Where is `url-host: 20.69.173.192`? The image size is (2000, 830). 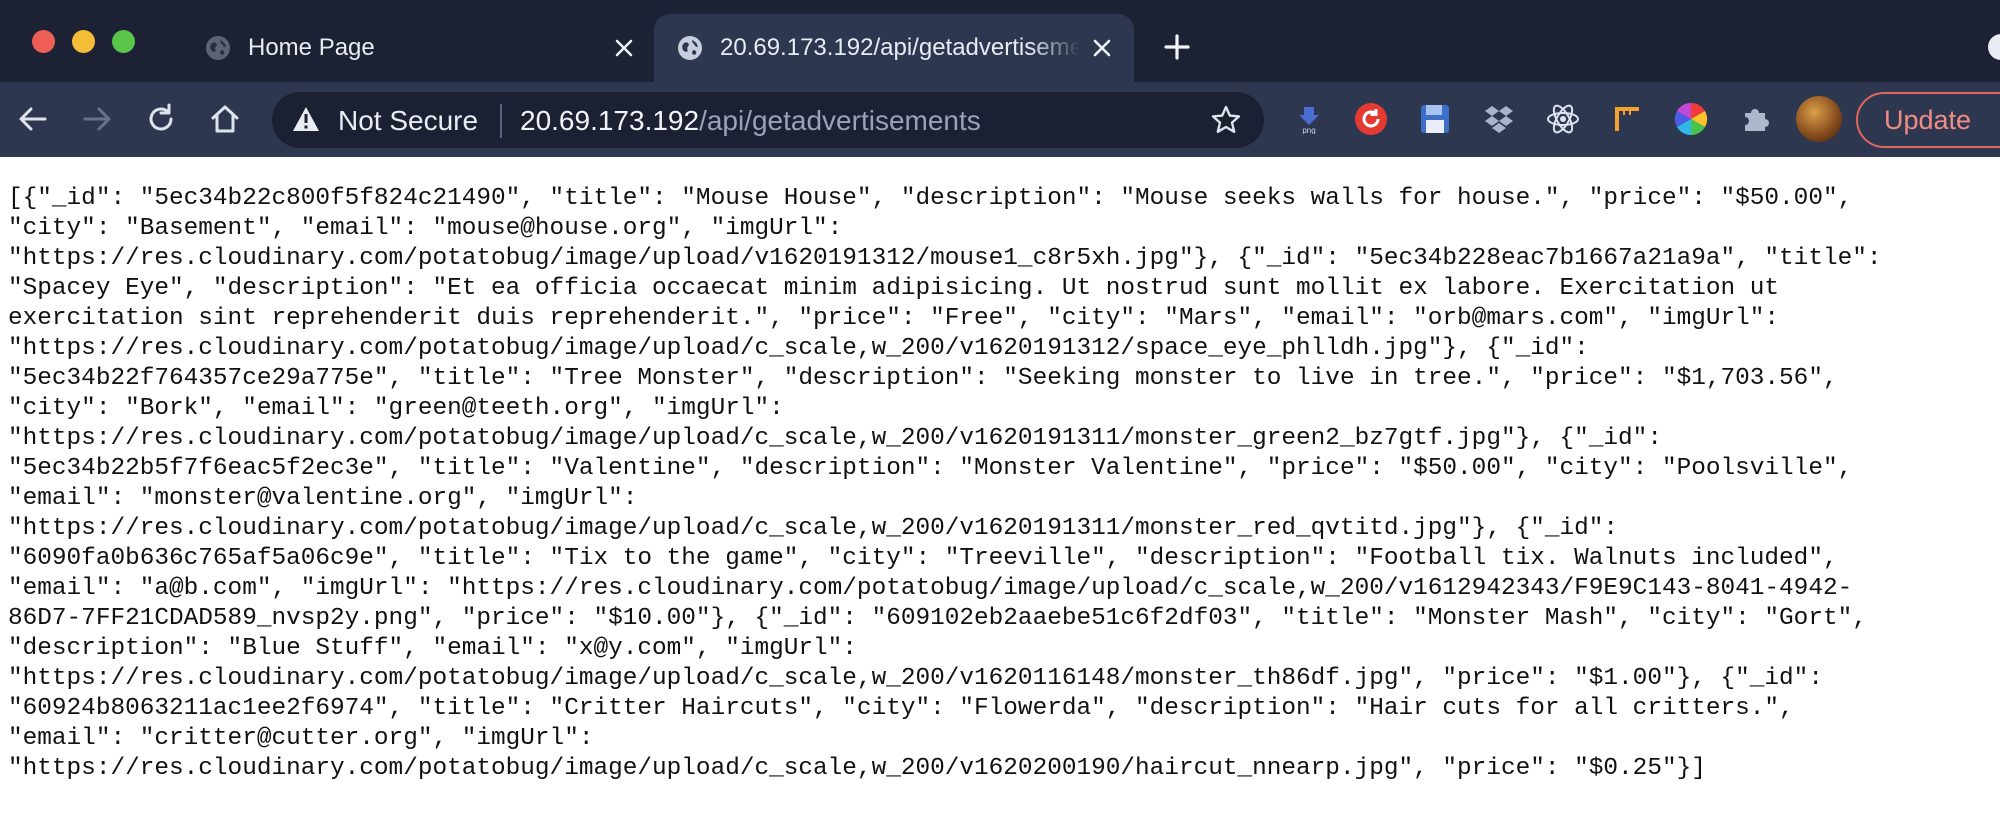 url-host: 20.69.173.192 is located at coordinates (610, 120).